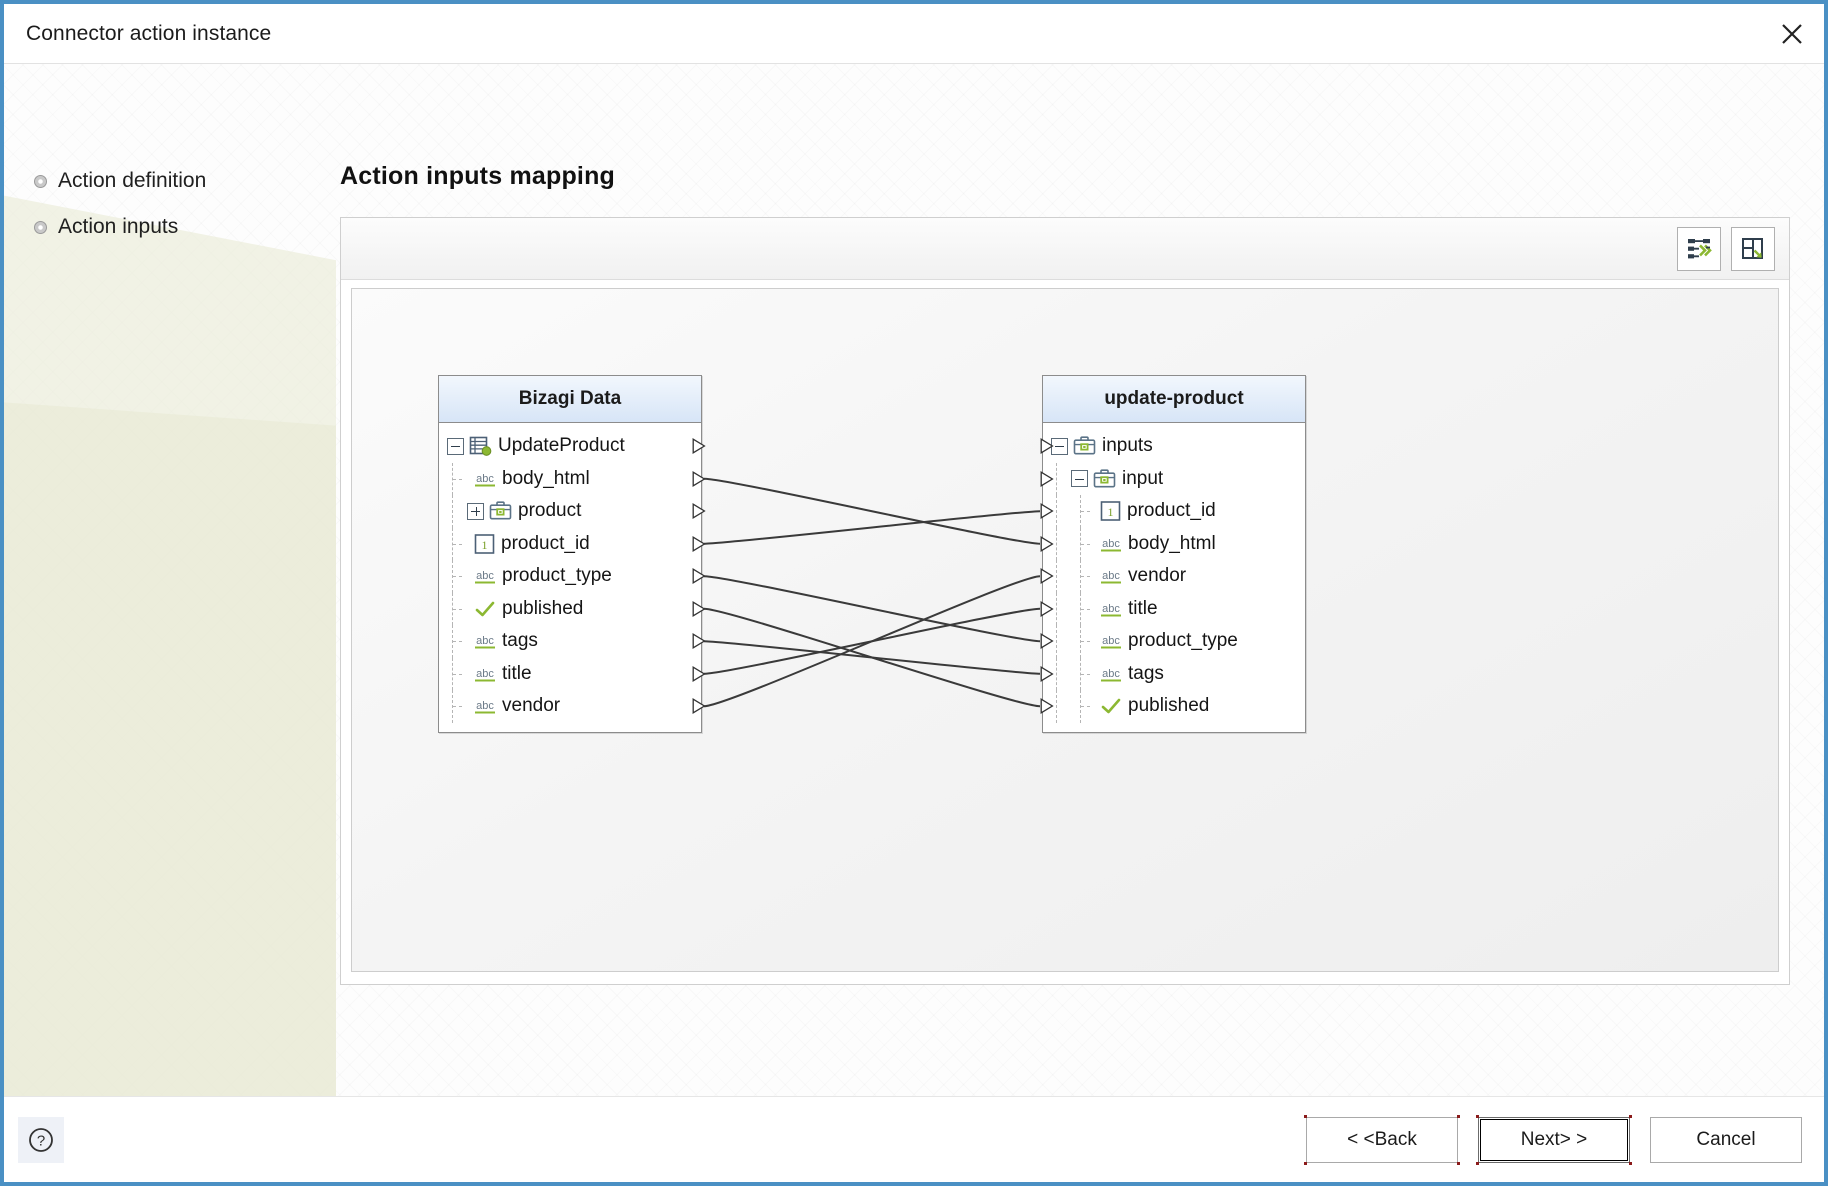 The width and height of the screenshot is (1828, 1186). I want to click on source-tree-header: Bizagi Data, so click(570, 399).